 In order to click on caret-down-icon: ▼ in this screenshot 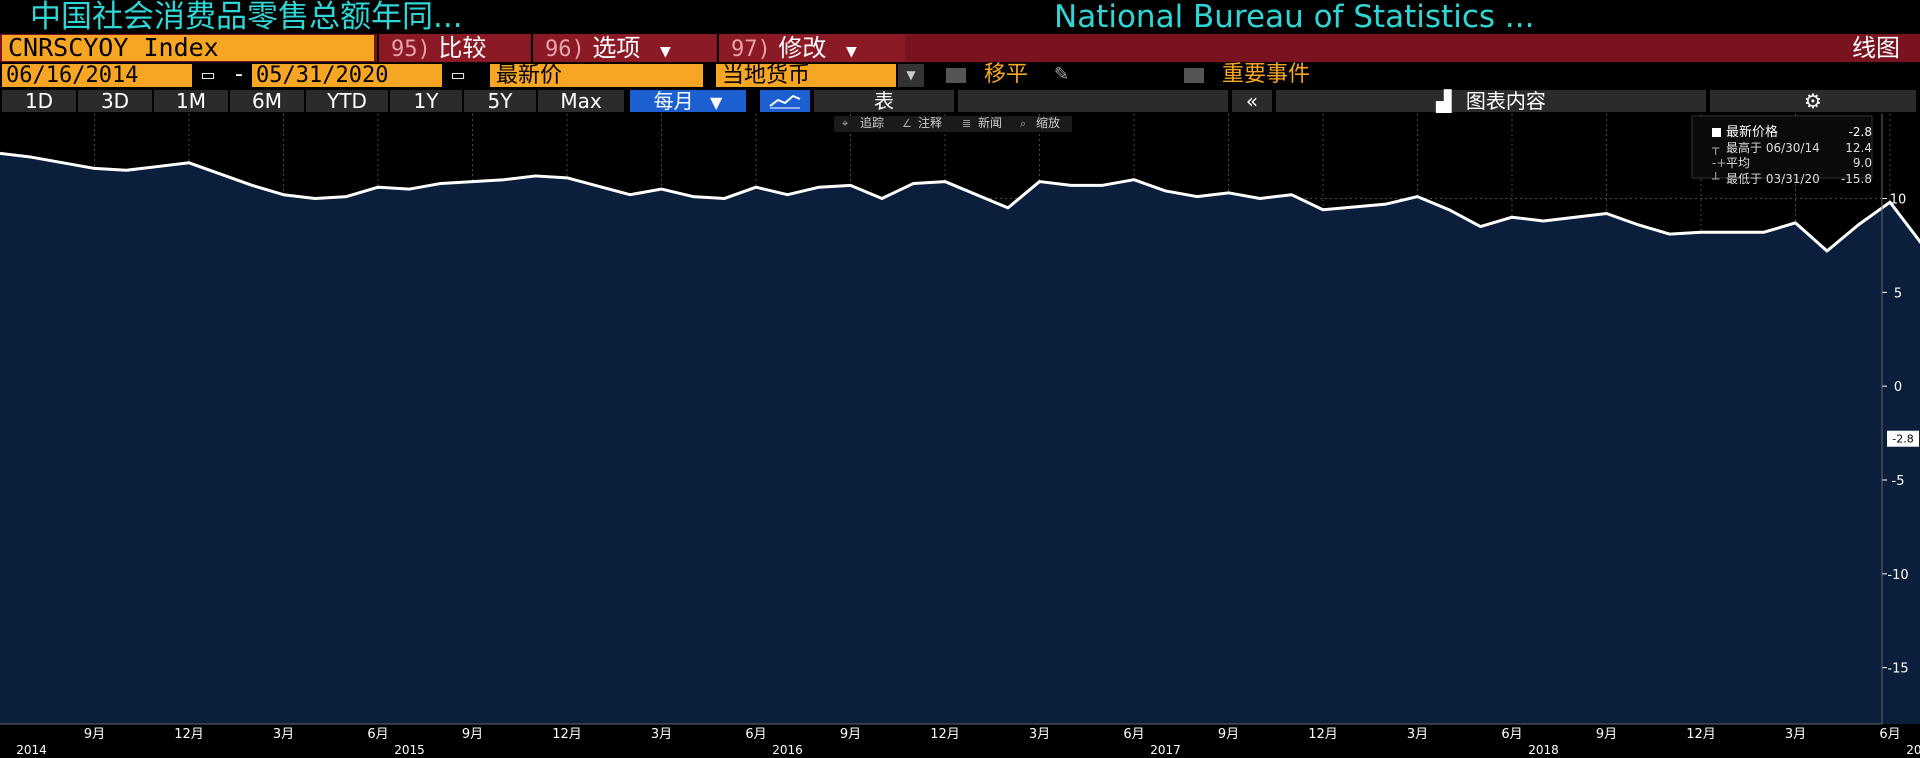, I will do `click(716, 102)`.